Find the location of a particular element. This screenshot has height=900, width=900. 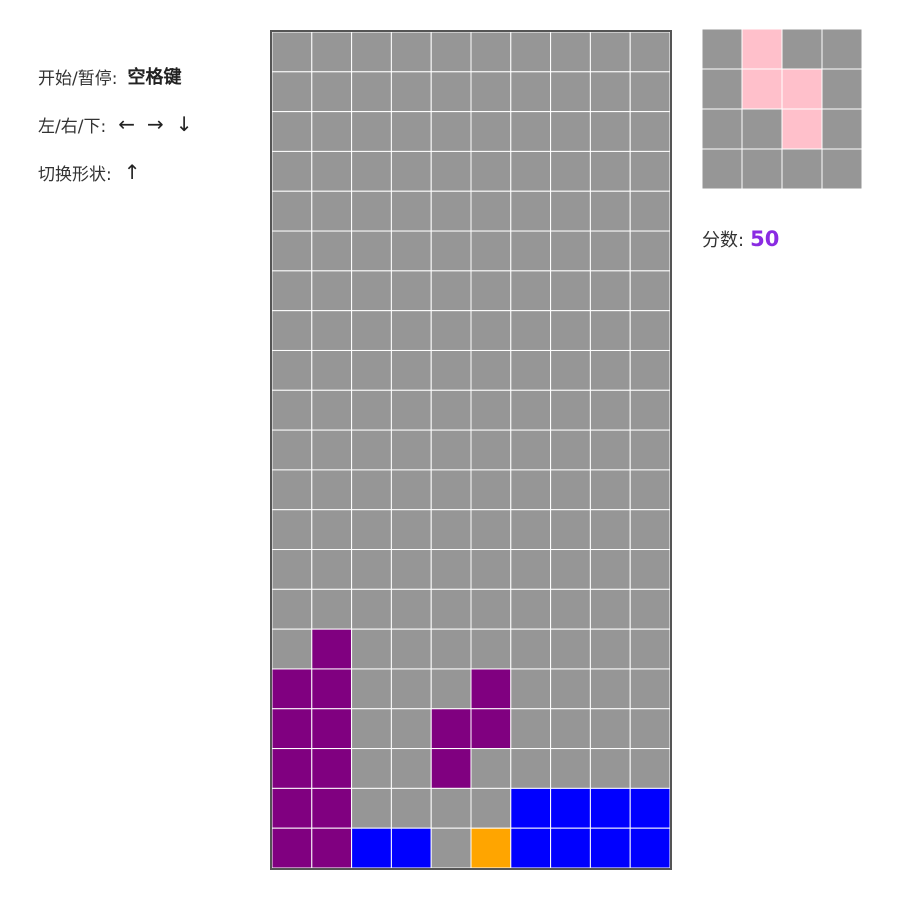

score-value: 50 is located at coordinates (765, 239).